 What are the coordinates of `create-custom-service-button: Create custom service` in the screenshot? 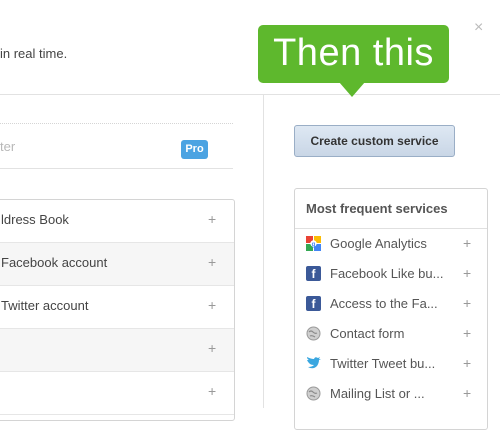 It's located at (374, 141).